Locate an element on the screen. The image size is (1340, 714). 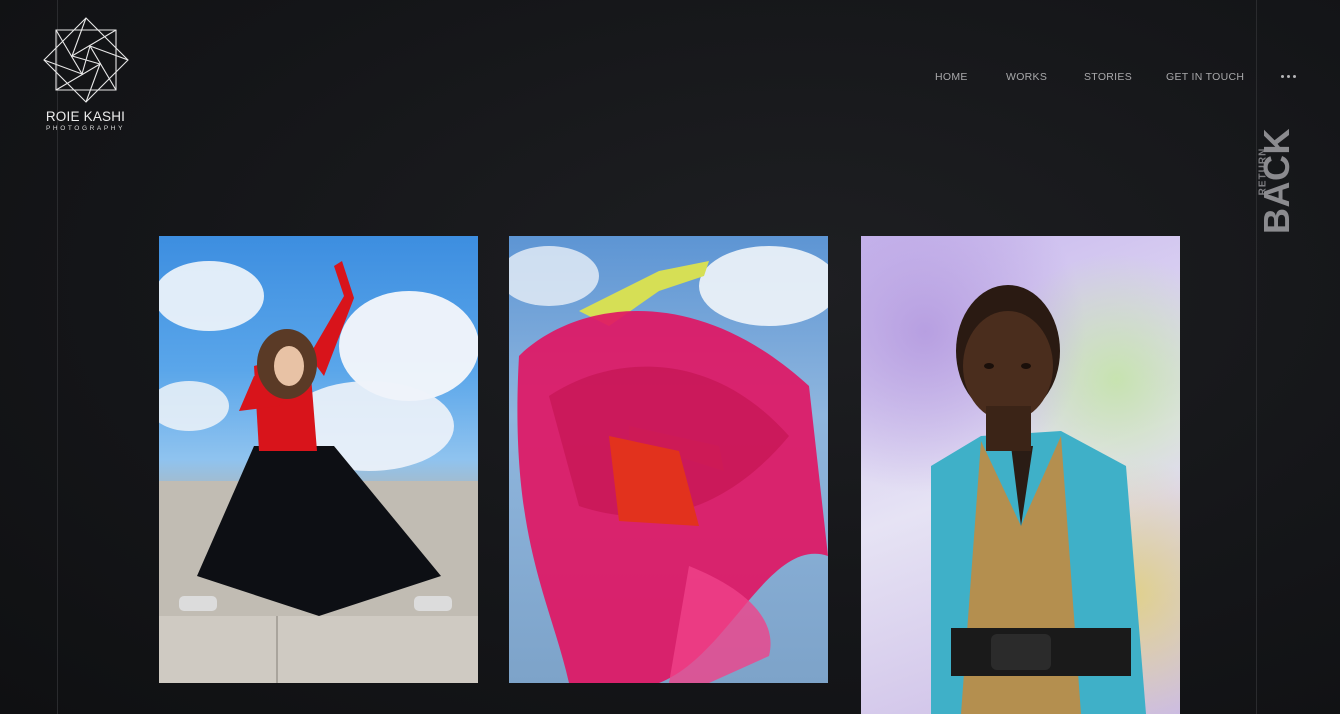
right-guide-line is located at coordinates (1256, 357).